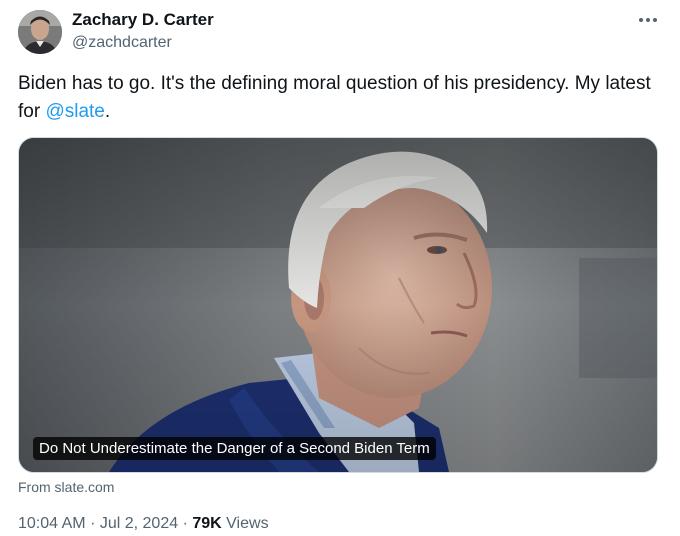 This screenshot has width=680, height=536. What do you see at coordinates (52, 523) in the screenshot?
I see `tweet-time: 10:04 AM` at bounding box center [52, 523].